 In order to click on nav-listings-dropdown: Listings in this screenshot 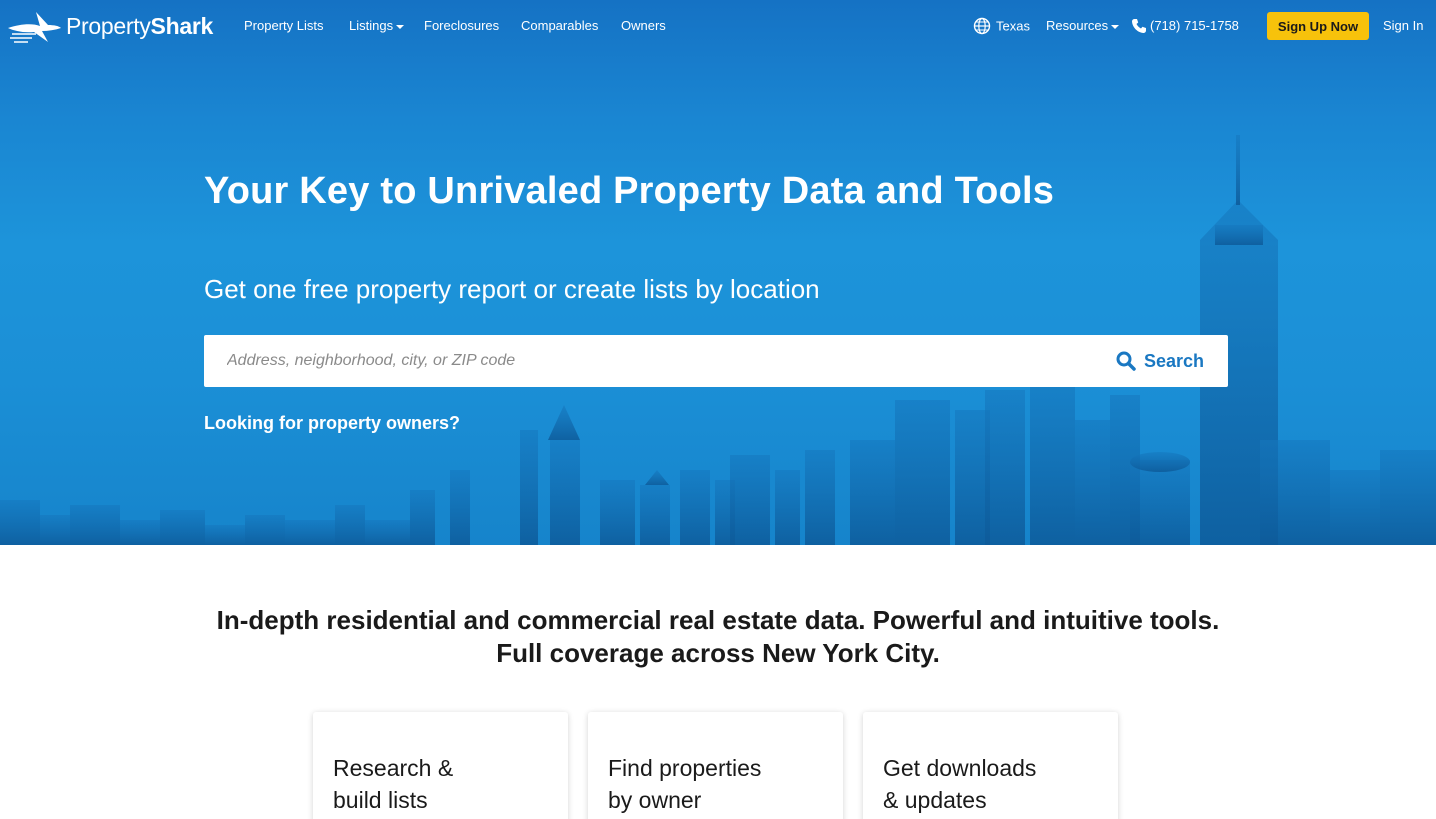, I will do `click(377, 25)`.